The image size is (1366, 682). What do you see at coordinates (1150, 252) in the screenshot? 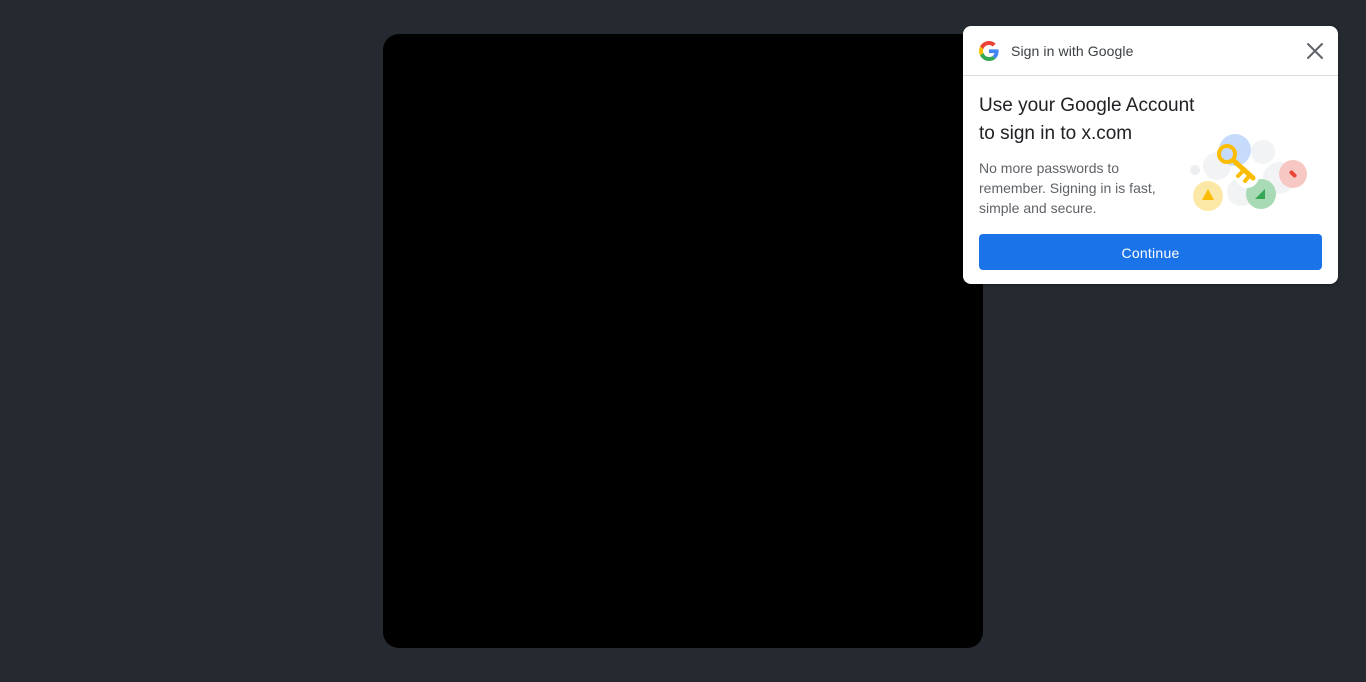
I see `continue-button: Continue` at bounding box center [1150, 252].